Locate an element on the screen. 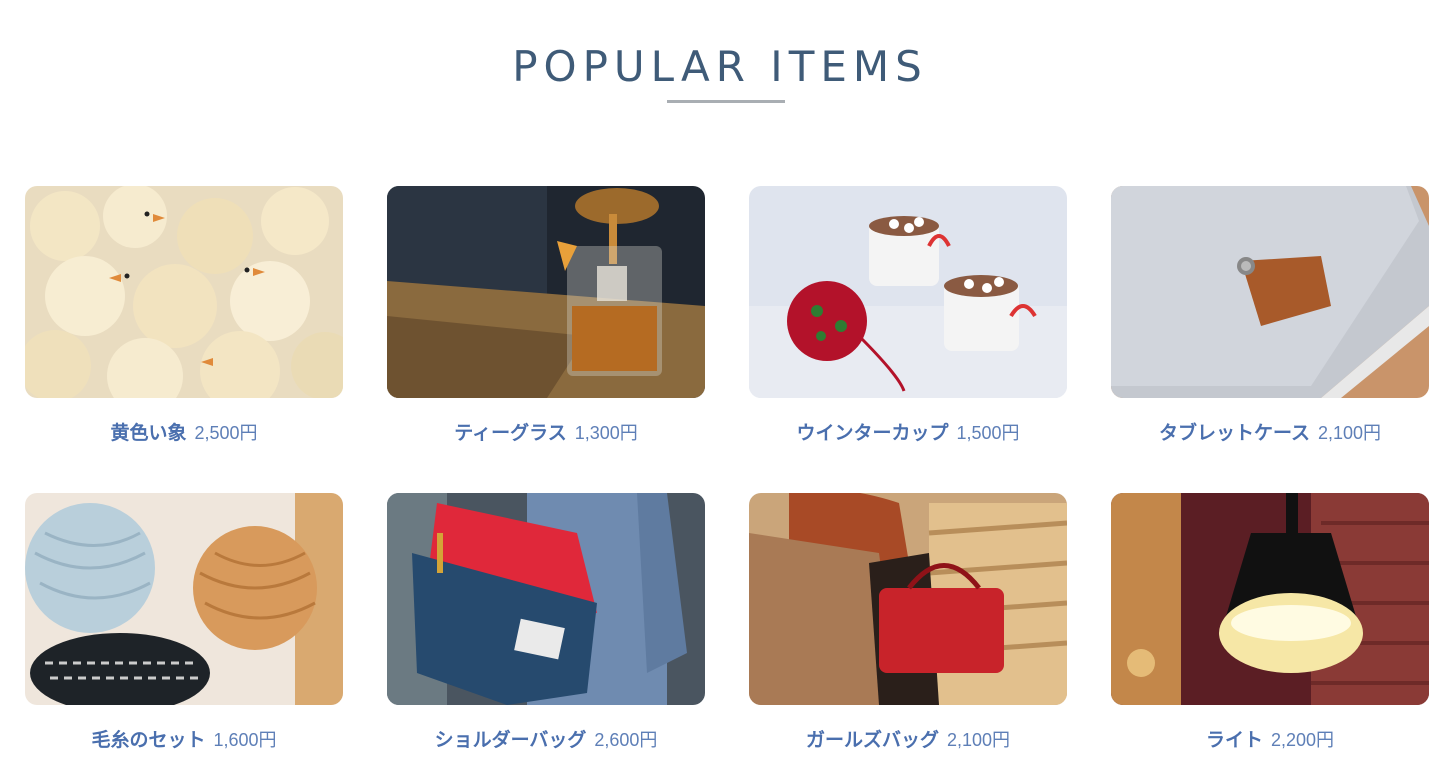 This screenshot has width=1440, height=759. yarn-set-photo is located at coordinates (184, 599).